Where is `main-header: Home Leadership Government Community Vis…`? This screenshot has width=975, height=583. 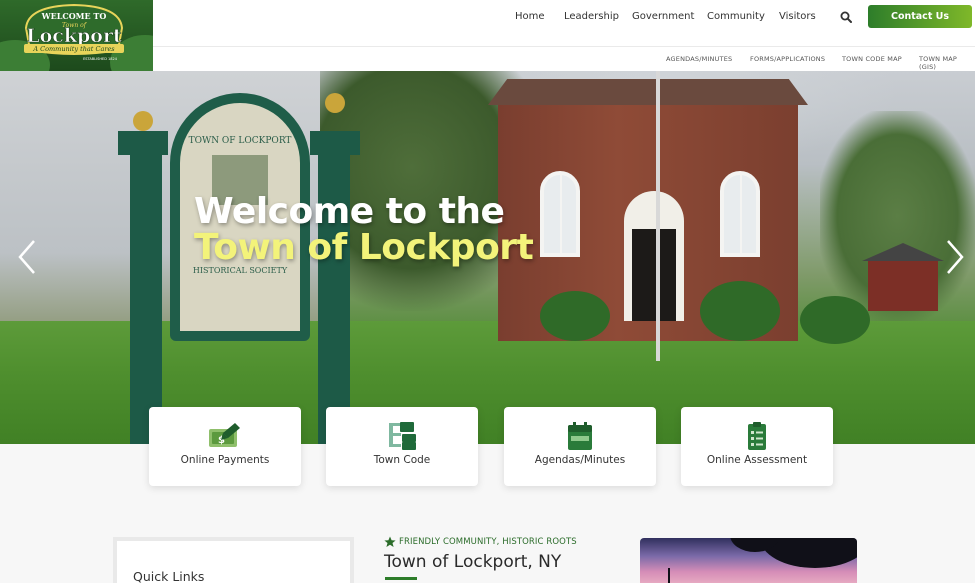 main-header: Home Leadership Government Community Vis… is located at coordinates (564, 23).